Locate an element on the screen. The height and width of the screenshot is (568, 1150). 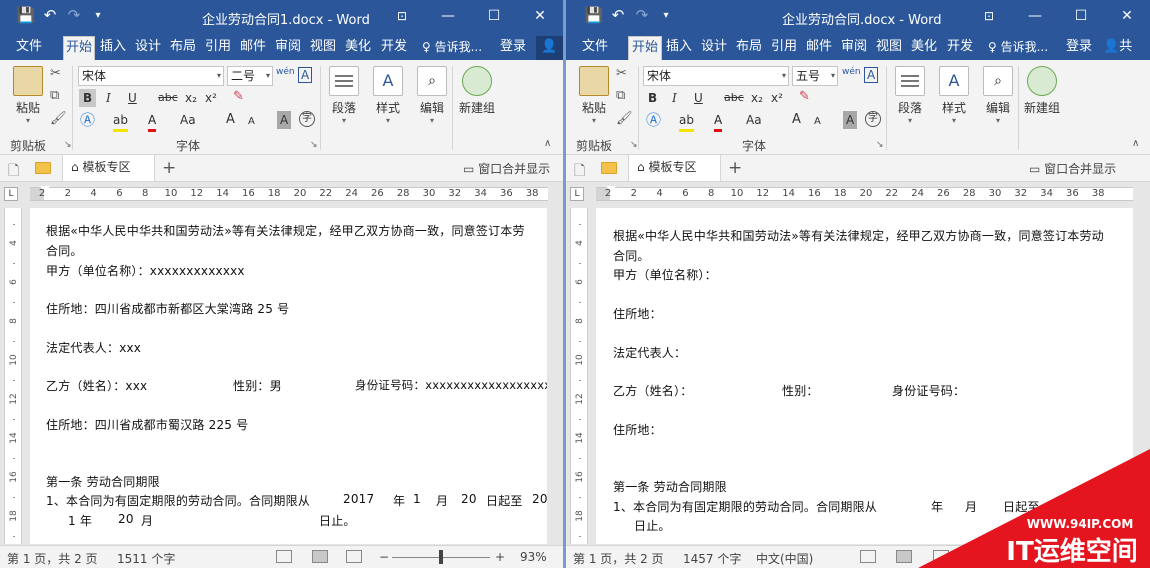
share-button: 👤共 is located at coordinates (1117, 48).